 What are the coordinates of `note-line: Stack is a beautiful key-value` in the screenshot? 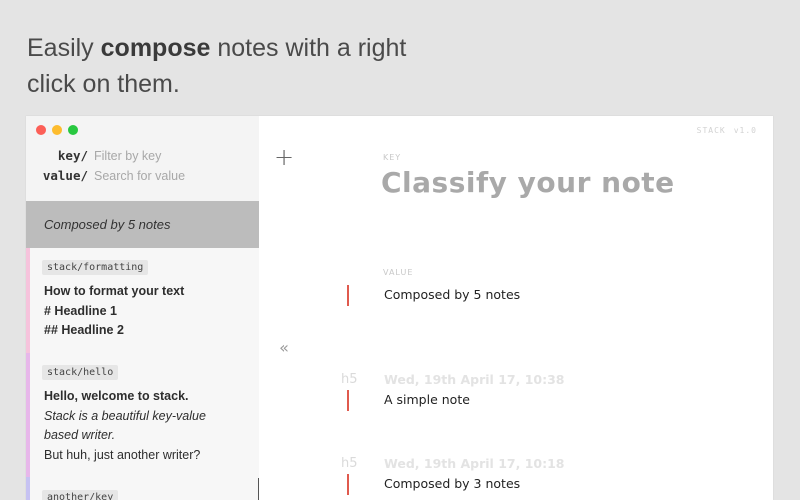 It's located at (125, 415).